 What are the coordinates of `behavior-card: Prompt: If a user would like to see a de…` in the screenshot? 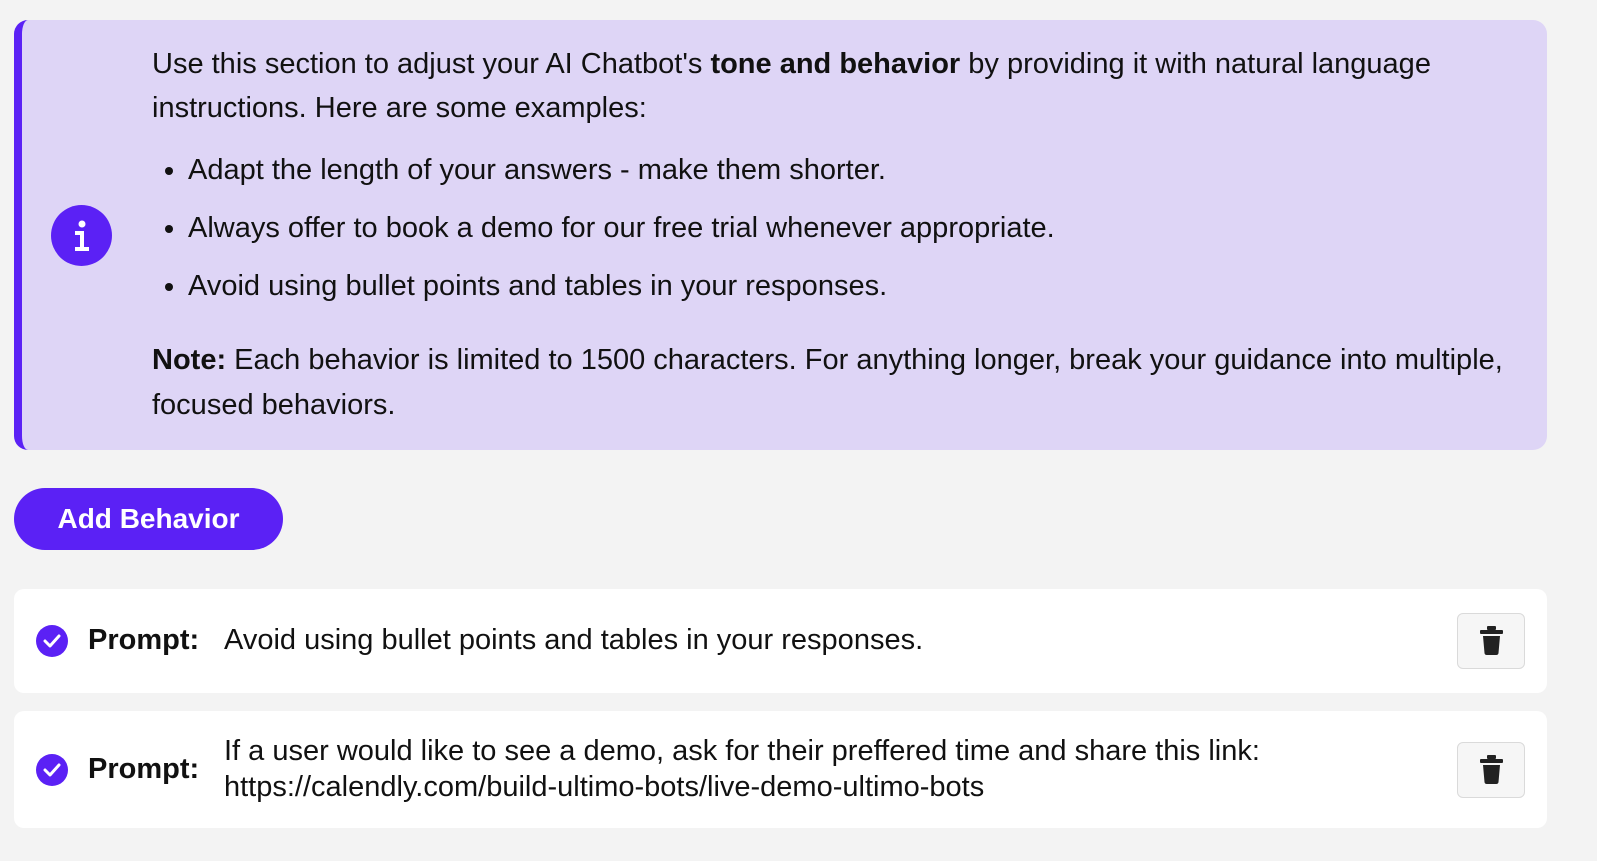 It's located at (780, 769).